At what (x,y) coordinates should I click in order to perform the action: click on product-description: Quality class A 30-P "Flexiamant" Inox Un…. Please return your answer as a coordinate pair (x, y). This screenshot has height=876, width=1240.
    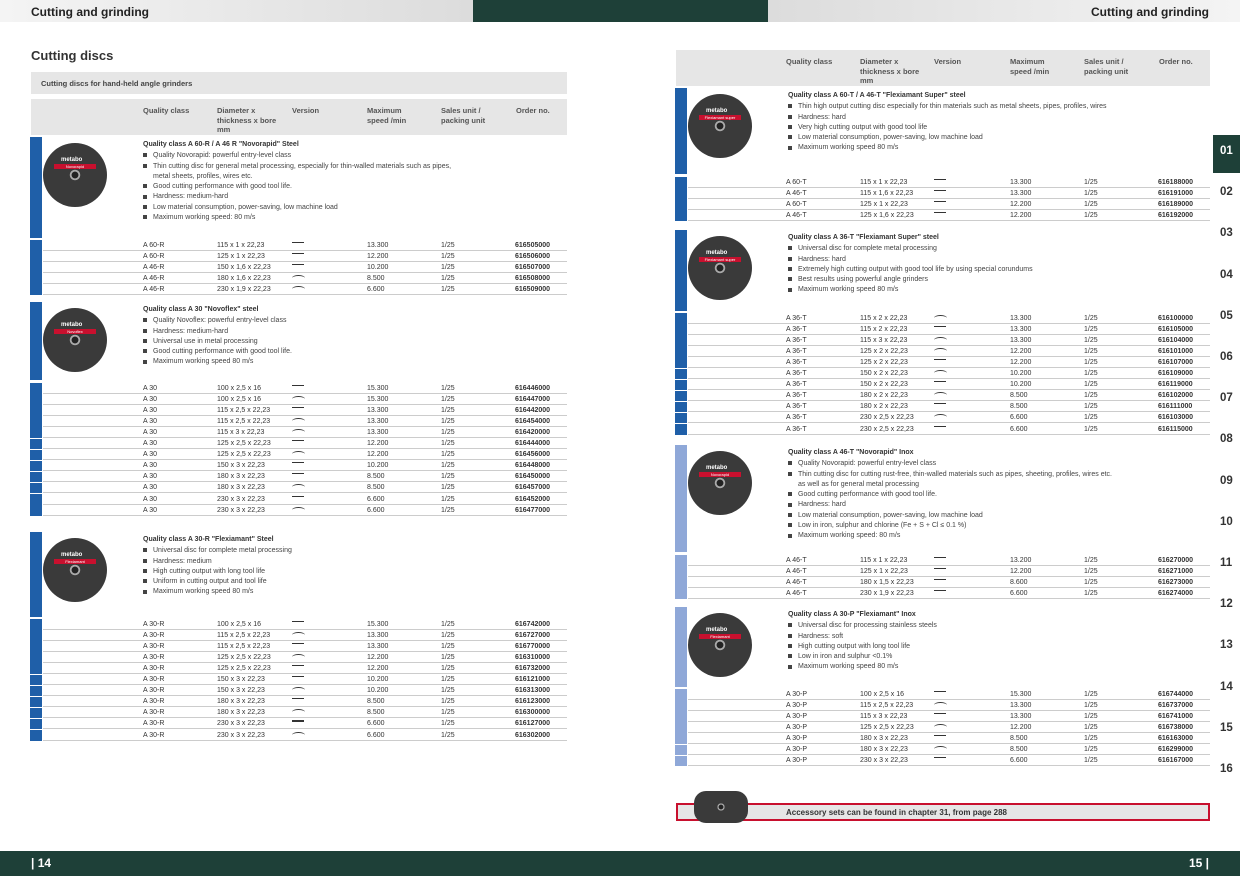
    Looking at the image, I should click on (997, 641).